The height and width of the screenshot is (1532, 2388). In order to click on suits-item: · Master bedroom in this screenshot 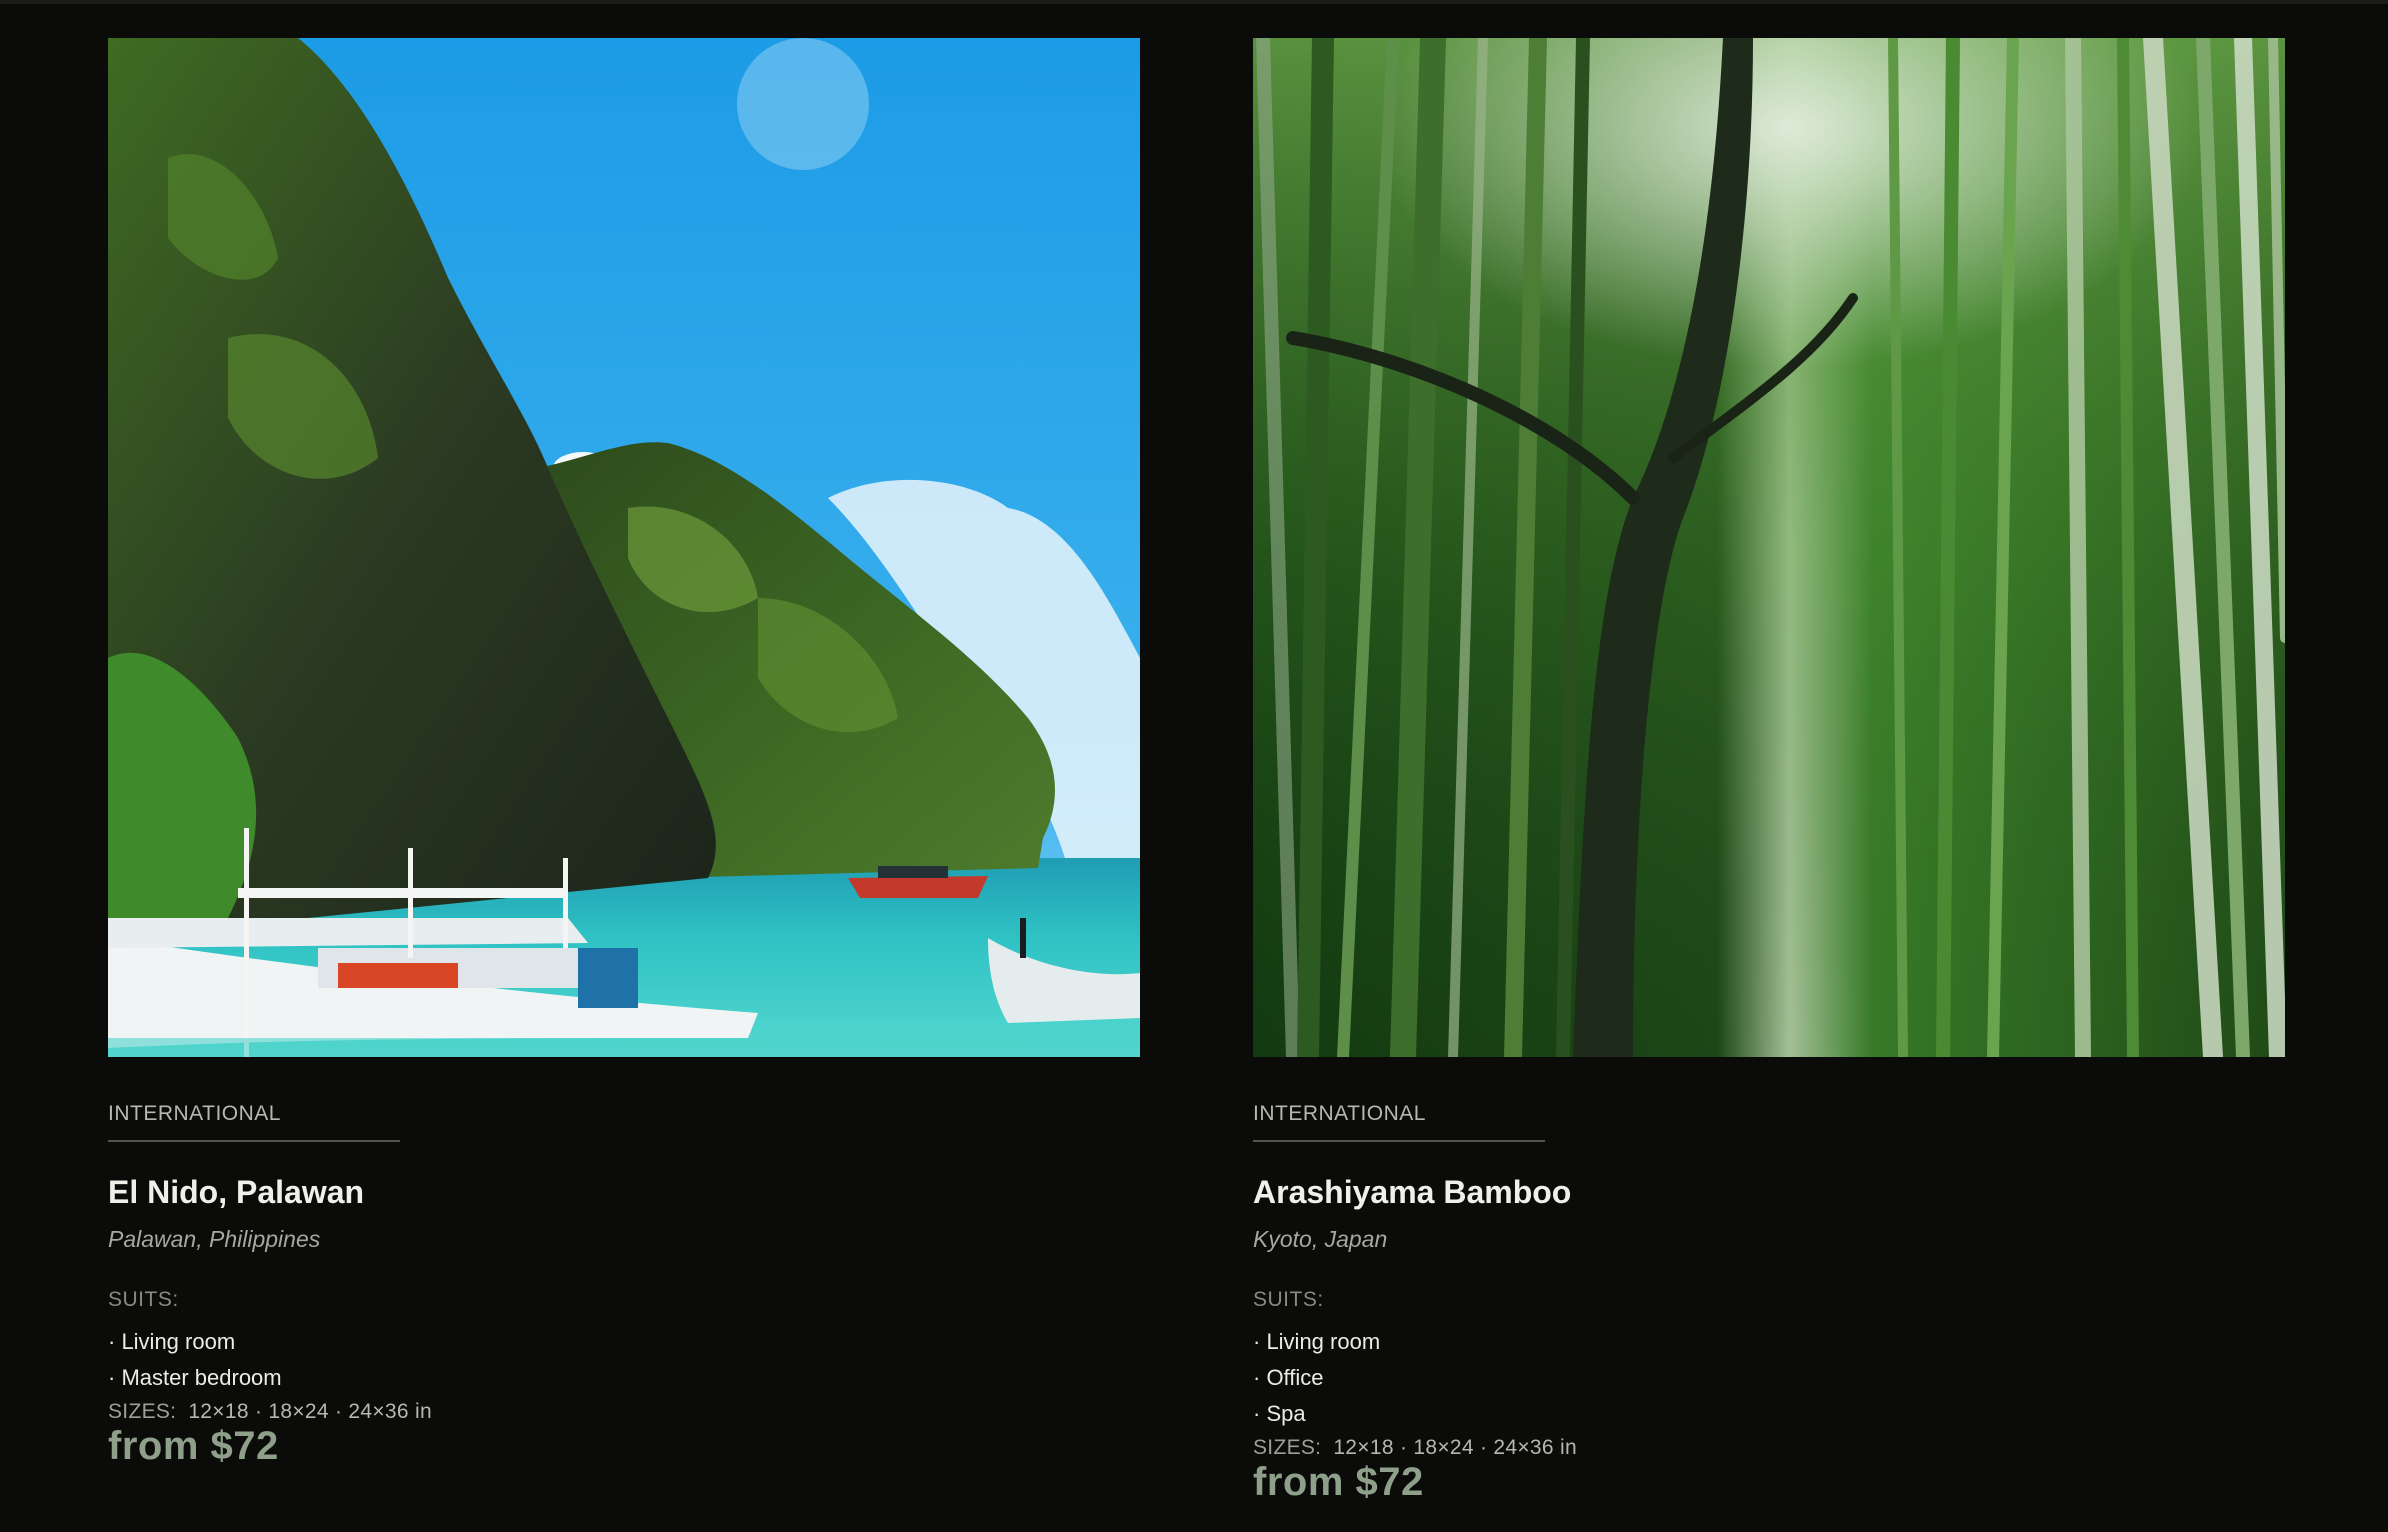, I will do `click(195, 1377)`.